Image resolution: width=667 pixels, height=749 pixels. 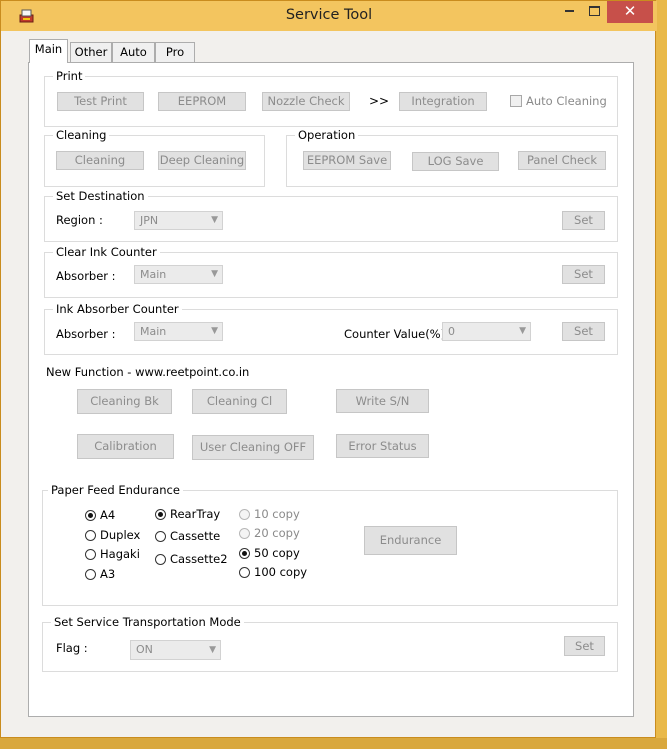 I want to click on maximize-icon, so click(x=594, y=10).